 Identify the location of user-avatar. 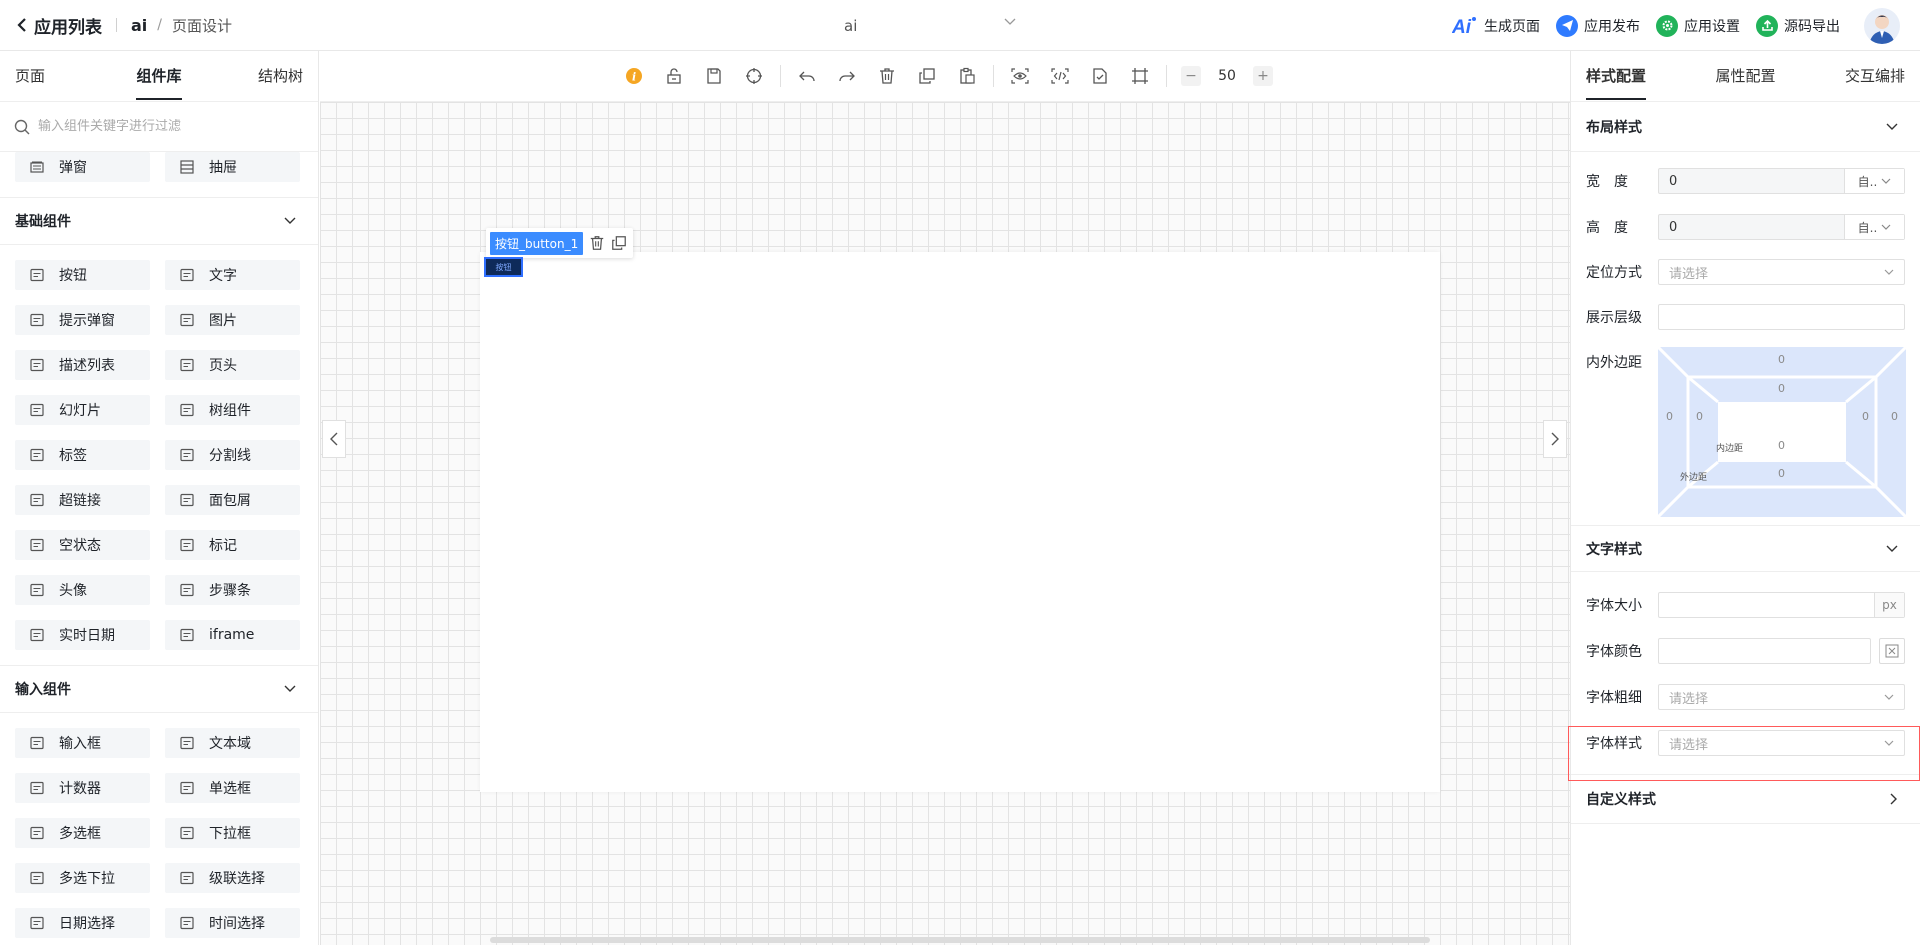
(1882, 25).